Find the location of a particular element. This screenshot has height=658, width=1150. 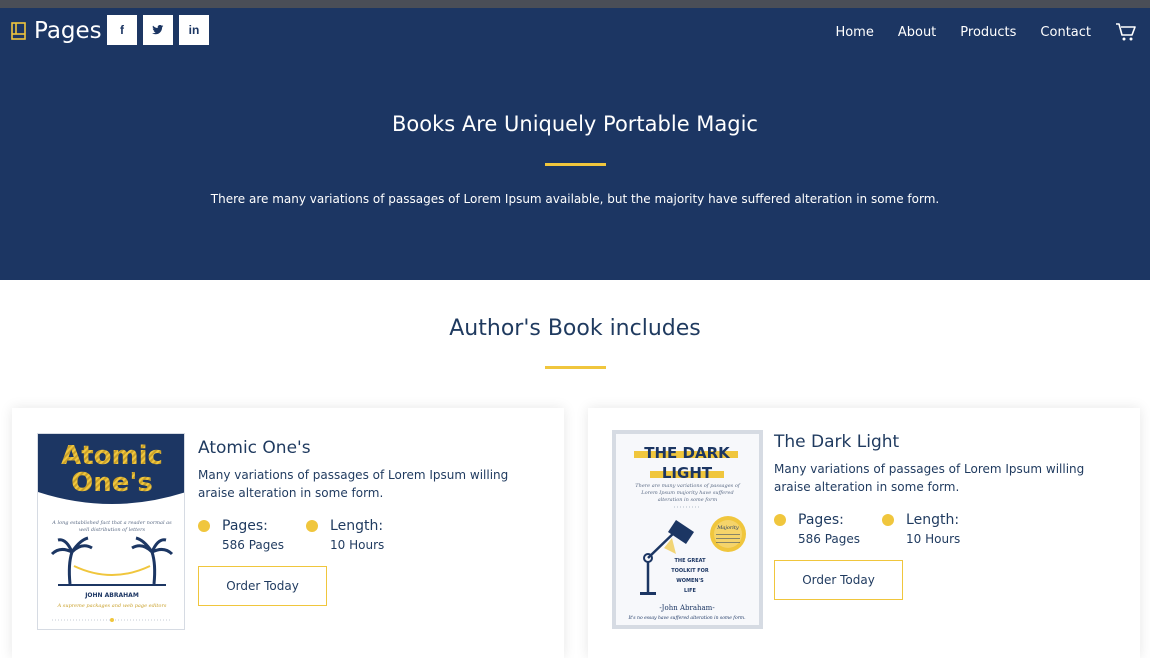

svg-text:A supreme packages and web pag: A supreme packages and web page editors is located at coordinates (112, 606).